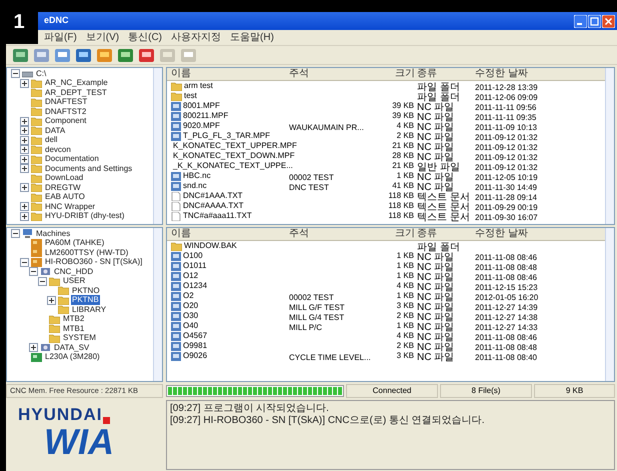  I want to click on tree-item: HI-ROBO360 - SN [T(SkA)], so click(94, 262).